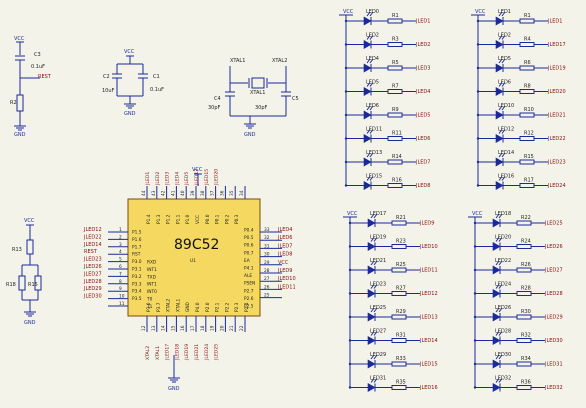 The image size is (586, 408). I want to click on mcu-top-pin-name: P0.1, so click(218, 219).